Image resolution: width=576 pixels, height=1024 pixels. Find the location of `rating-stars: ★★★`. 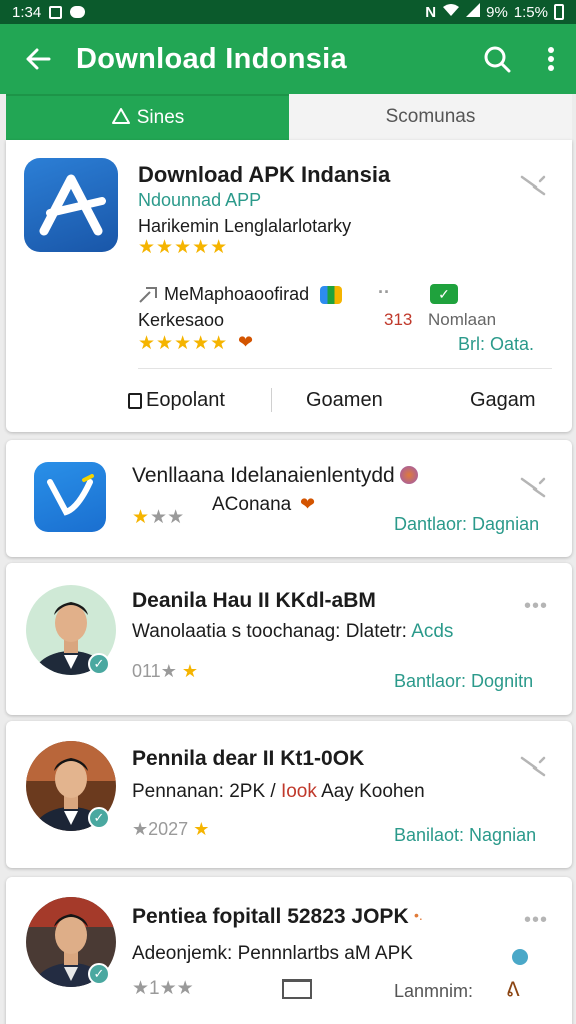

rating-stars: ★★★ is located at coordinates (158, 517).